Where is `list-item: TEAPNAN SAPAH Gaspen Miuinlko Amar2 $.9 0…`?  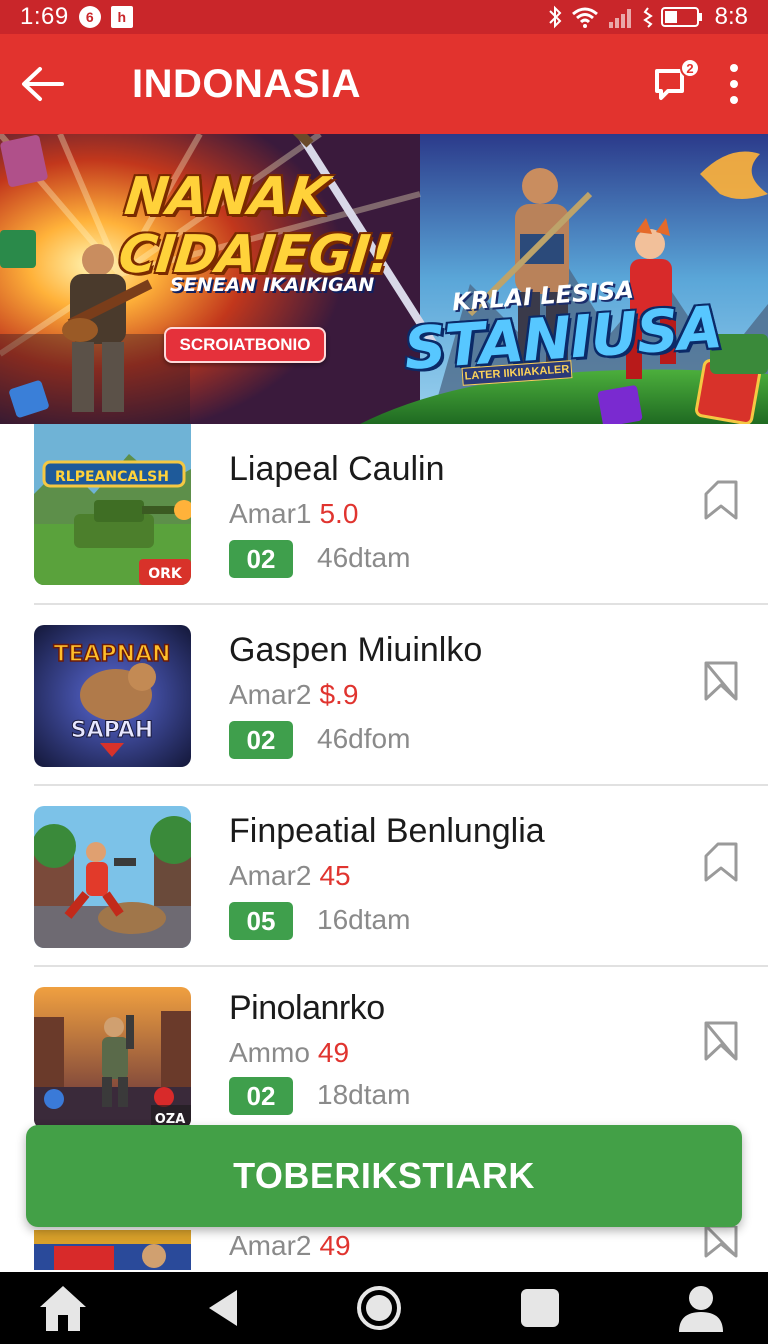 list-item: TEAPNAN SAPAH Gaspen Miuinlko Amar2 $.9 0… is located at coordinates (384, 695).